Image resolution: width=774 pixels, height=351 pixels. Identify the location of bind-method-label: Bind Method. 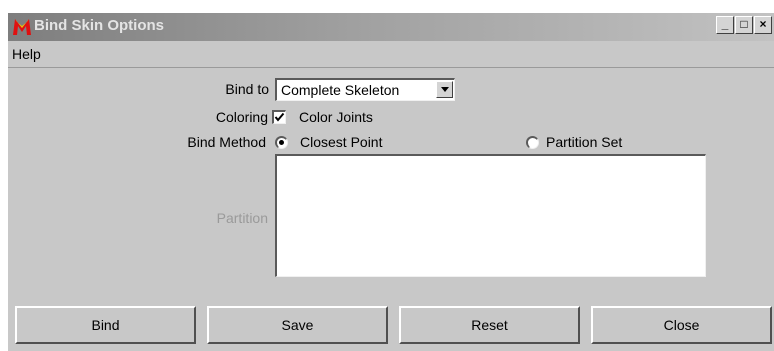
(226, 142).